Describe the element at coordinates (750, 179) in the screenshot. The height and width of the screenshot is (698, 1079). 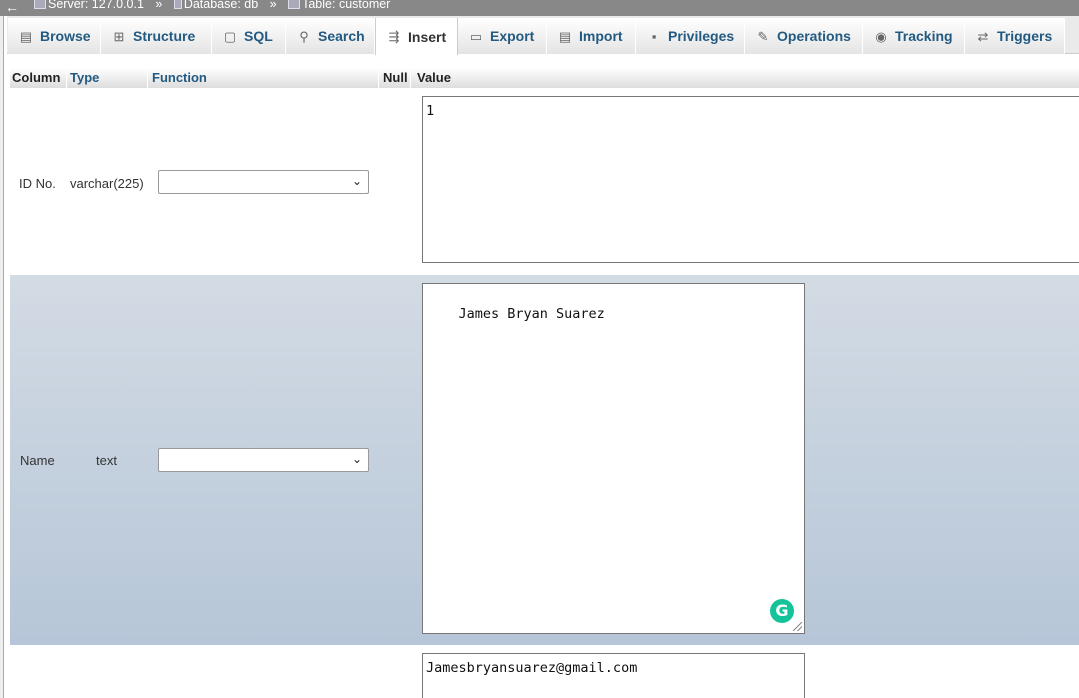
I see `value-textarea: 1` at that location.